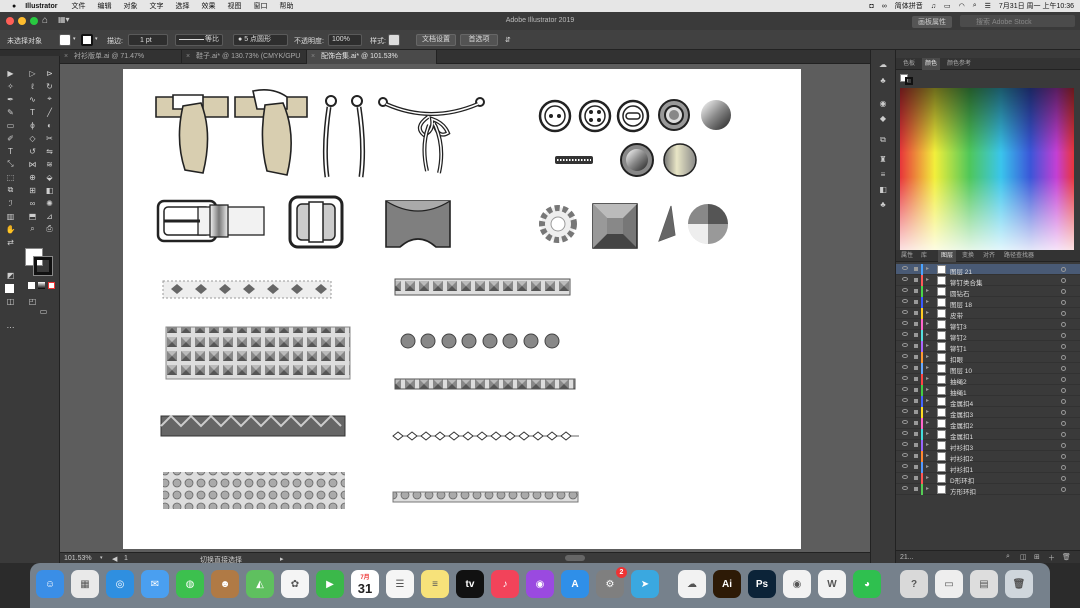  I want to click on draw-behind-icon: ◰, so click(32, 301).